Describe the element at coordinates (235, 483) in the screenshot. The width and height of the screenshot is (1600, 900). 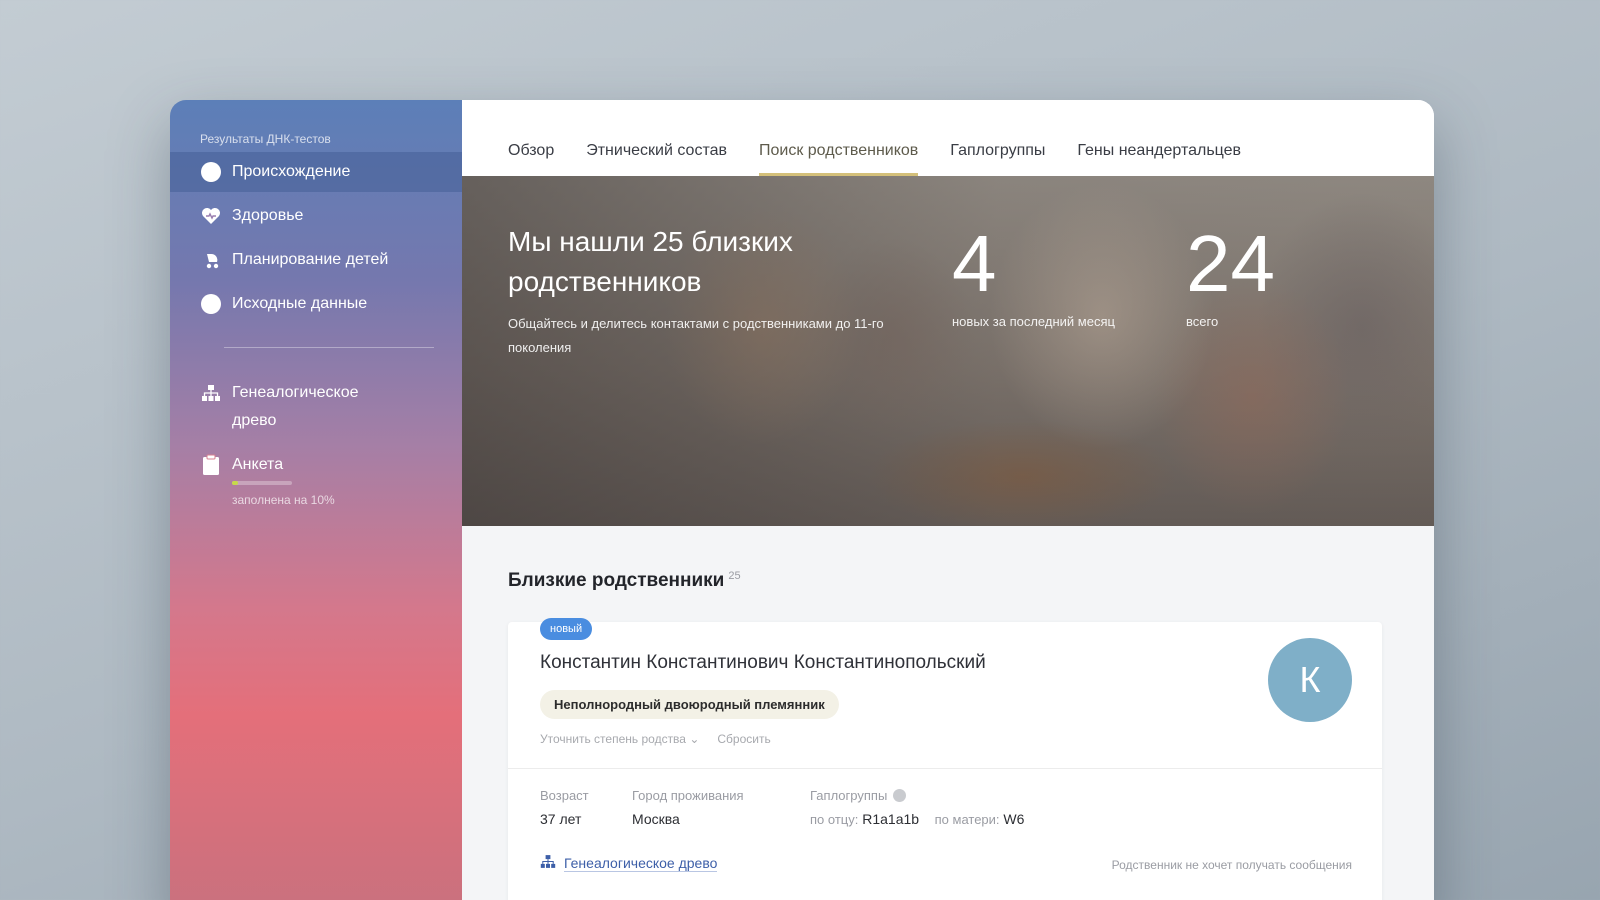
I see `questionnaire-progress-fill` at that location.